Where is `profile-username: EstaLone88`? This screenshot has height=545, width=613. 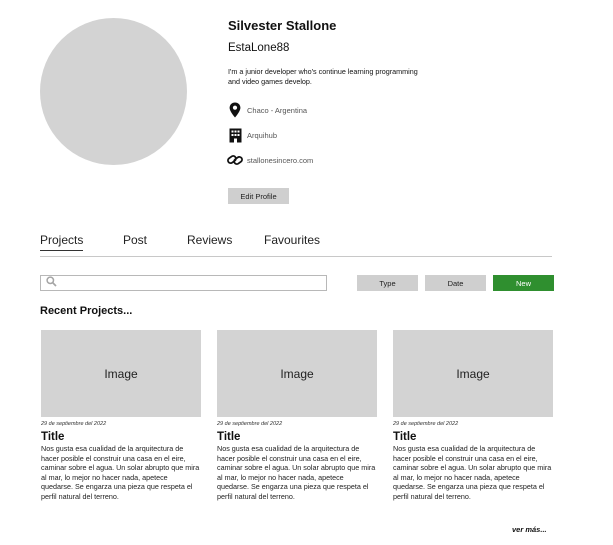
profile-username: EstaLone88 is located at coordinates (259, 48).